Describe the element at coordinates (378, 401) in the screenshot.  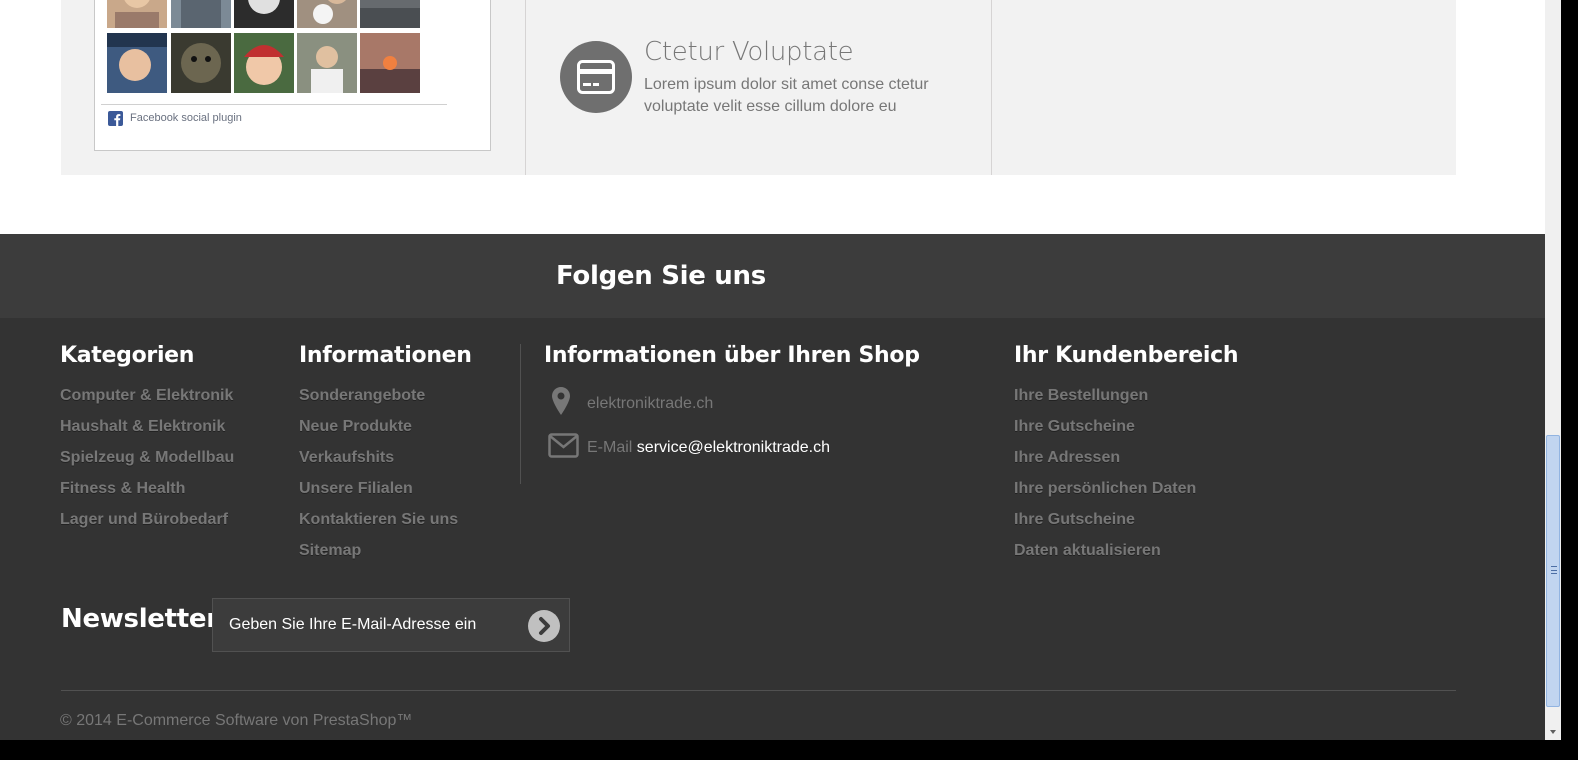
I see `information-link: Sonderangebote` at that location.